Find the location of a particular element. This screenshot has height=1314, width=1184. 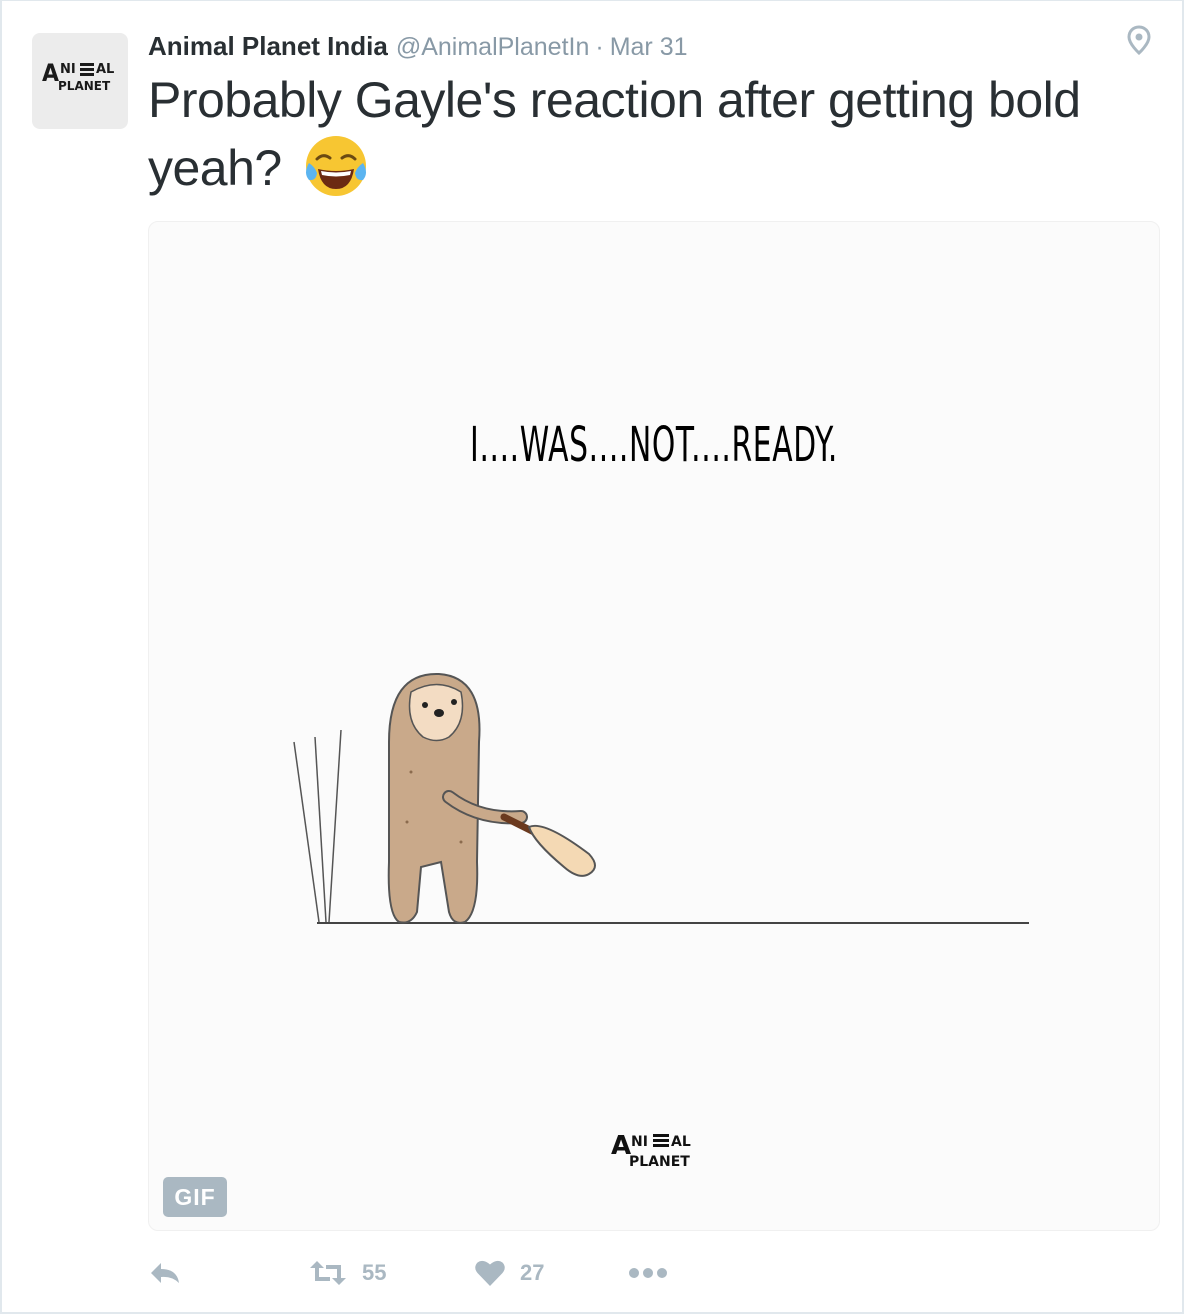

author-handle: @AnimalPlanetIn is located at coordinates (493, 47).